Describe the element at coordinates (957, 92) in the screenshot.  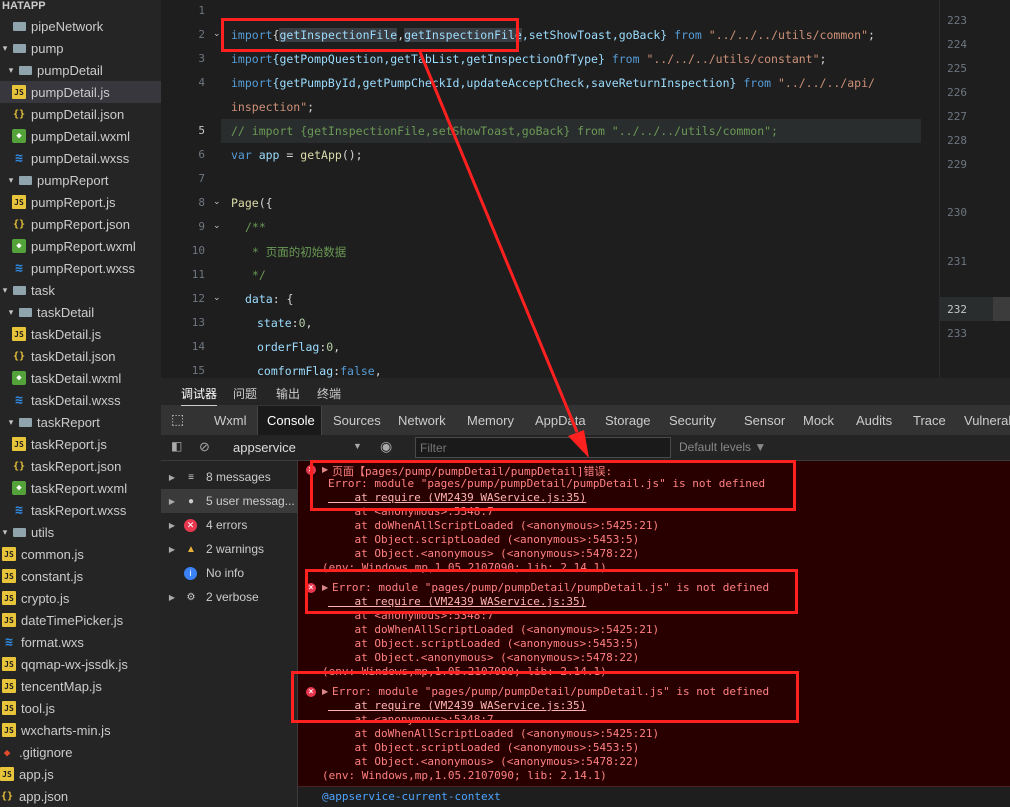
I see `line-number: 226` at that location.